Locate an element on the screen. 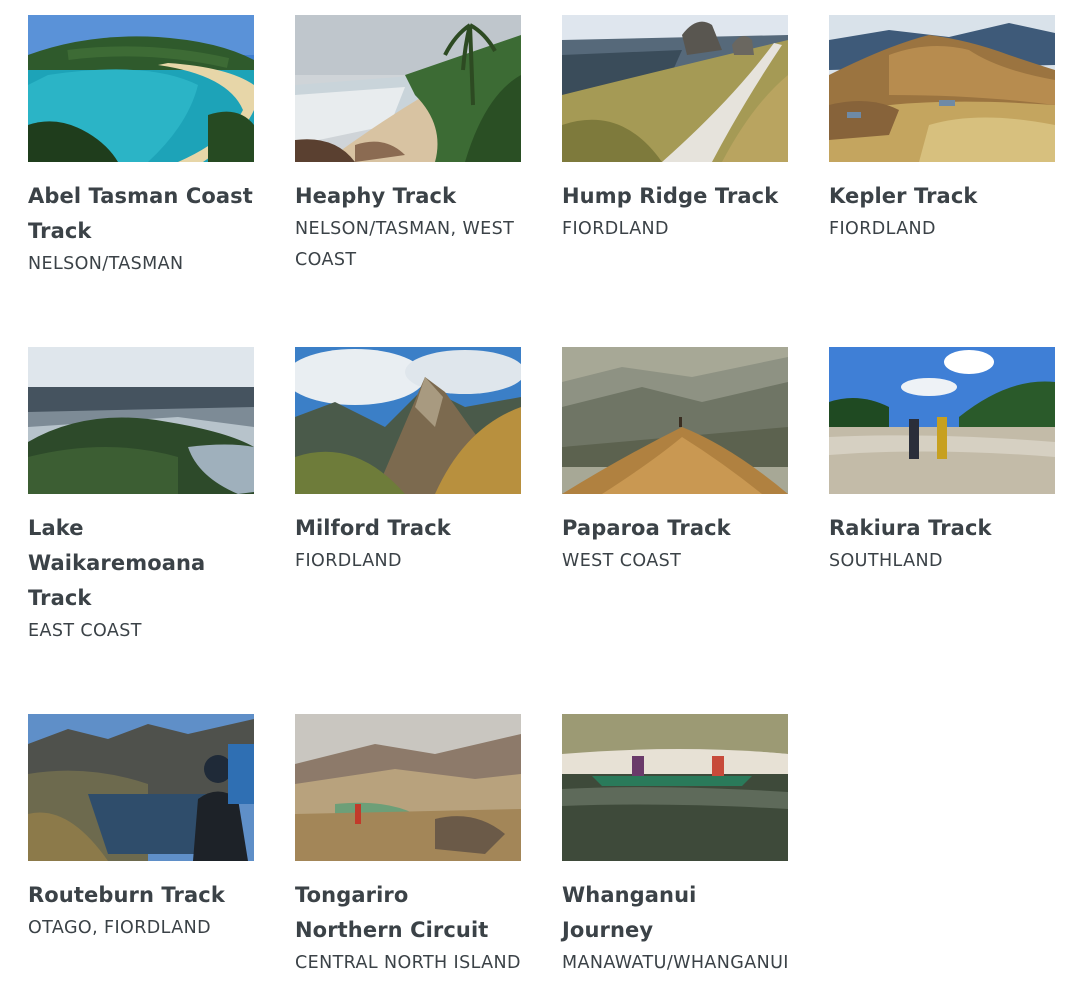 Image resolution: width=1080 pixels, height=1005 pixels. track-card: Hump Ridge Track FIORDLAND is located at coordinates (675, 130).